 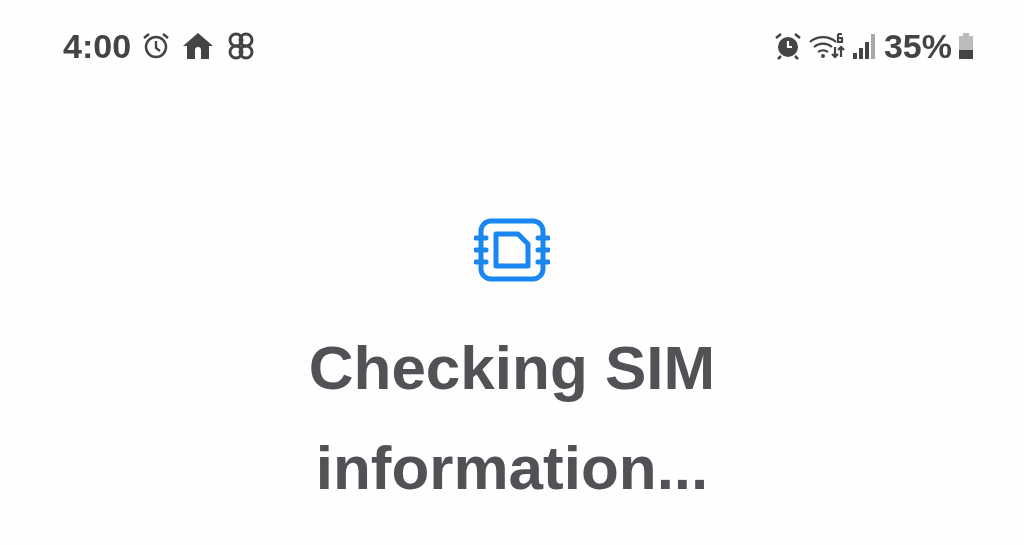 What do you see at coordinates (826, 46) in the screenshot?
I see `wifi-icon` at bounding box center [826, 46].